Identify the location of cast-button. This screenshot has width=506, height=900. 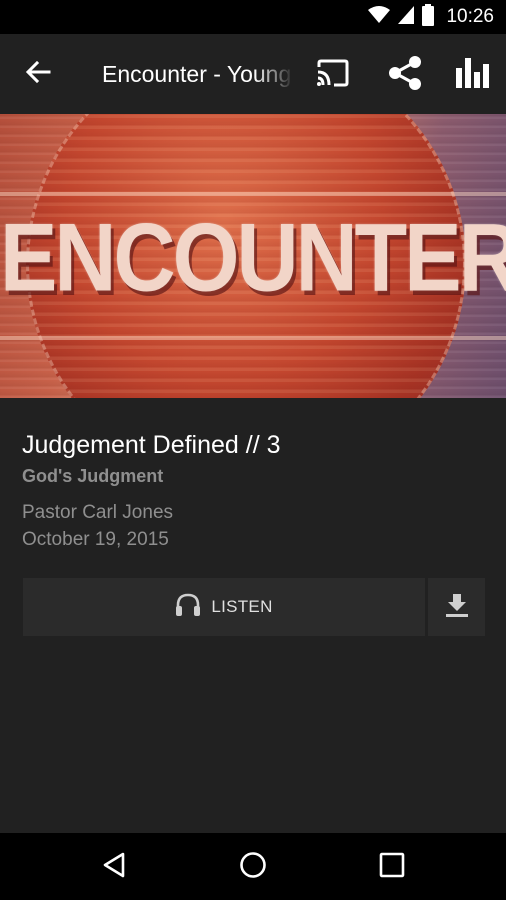
(333, 75).